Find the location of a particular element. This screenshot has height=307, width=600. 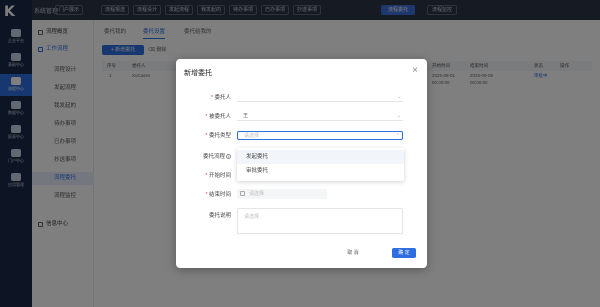

confirm-button: 确 定 is located at coordinates (404, 253).